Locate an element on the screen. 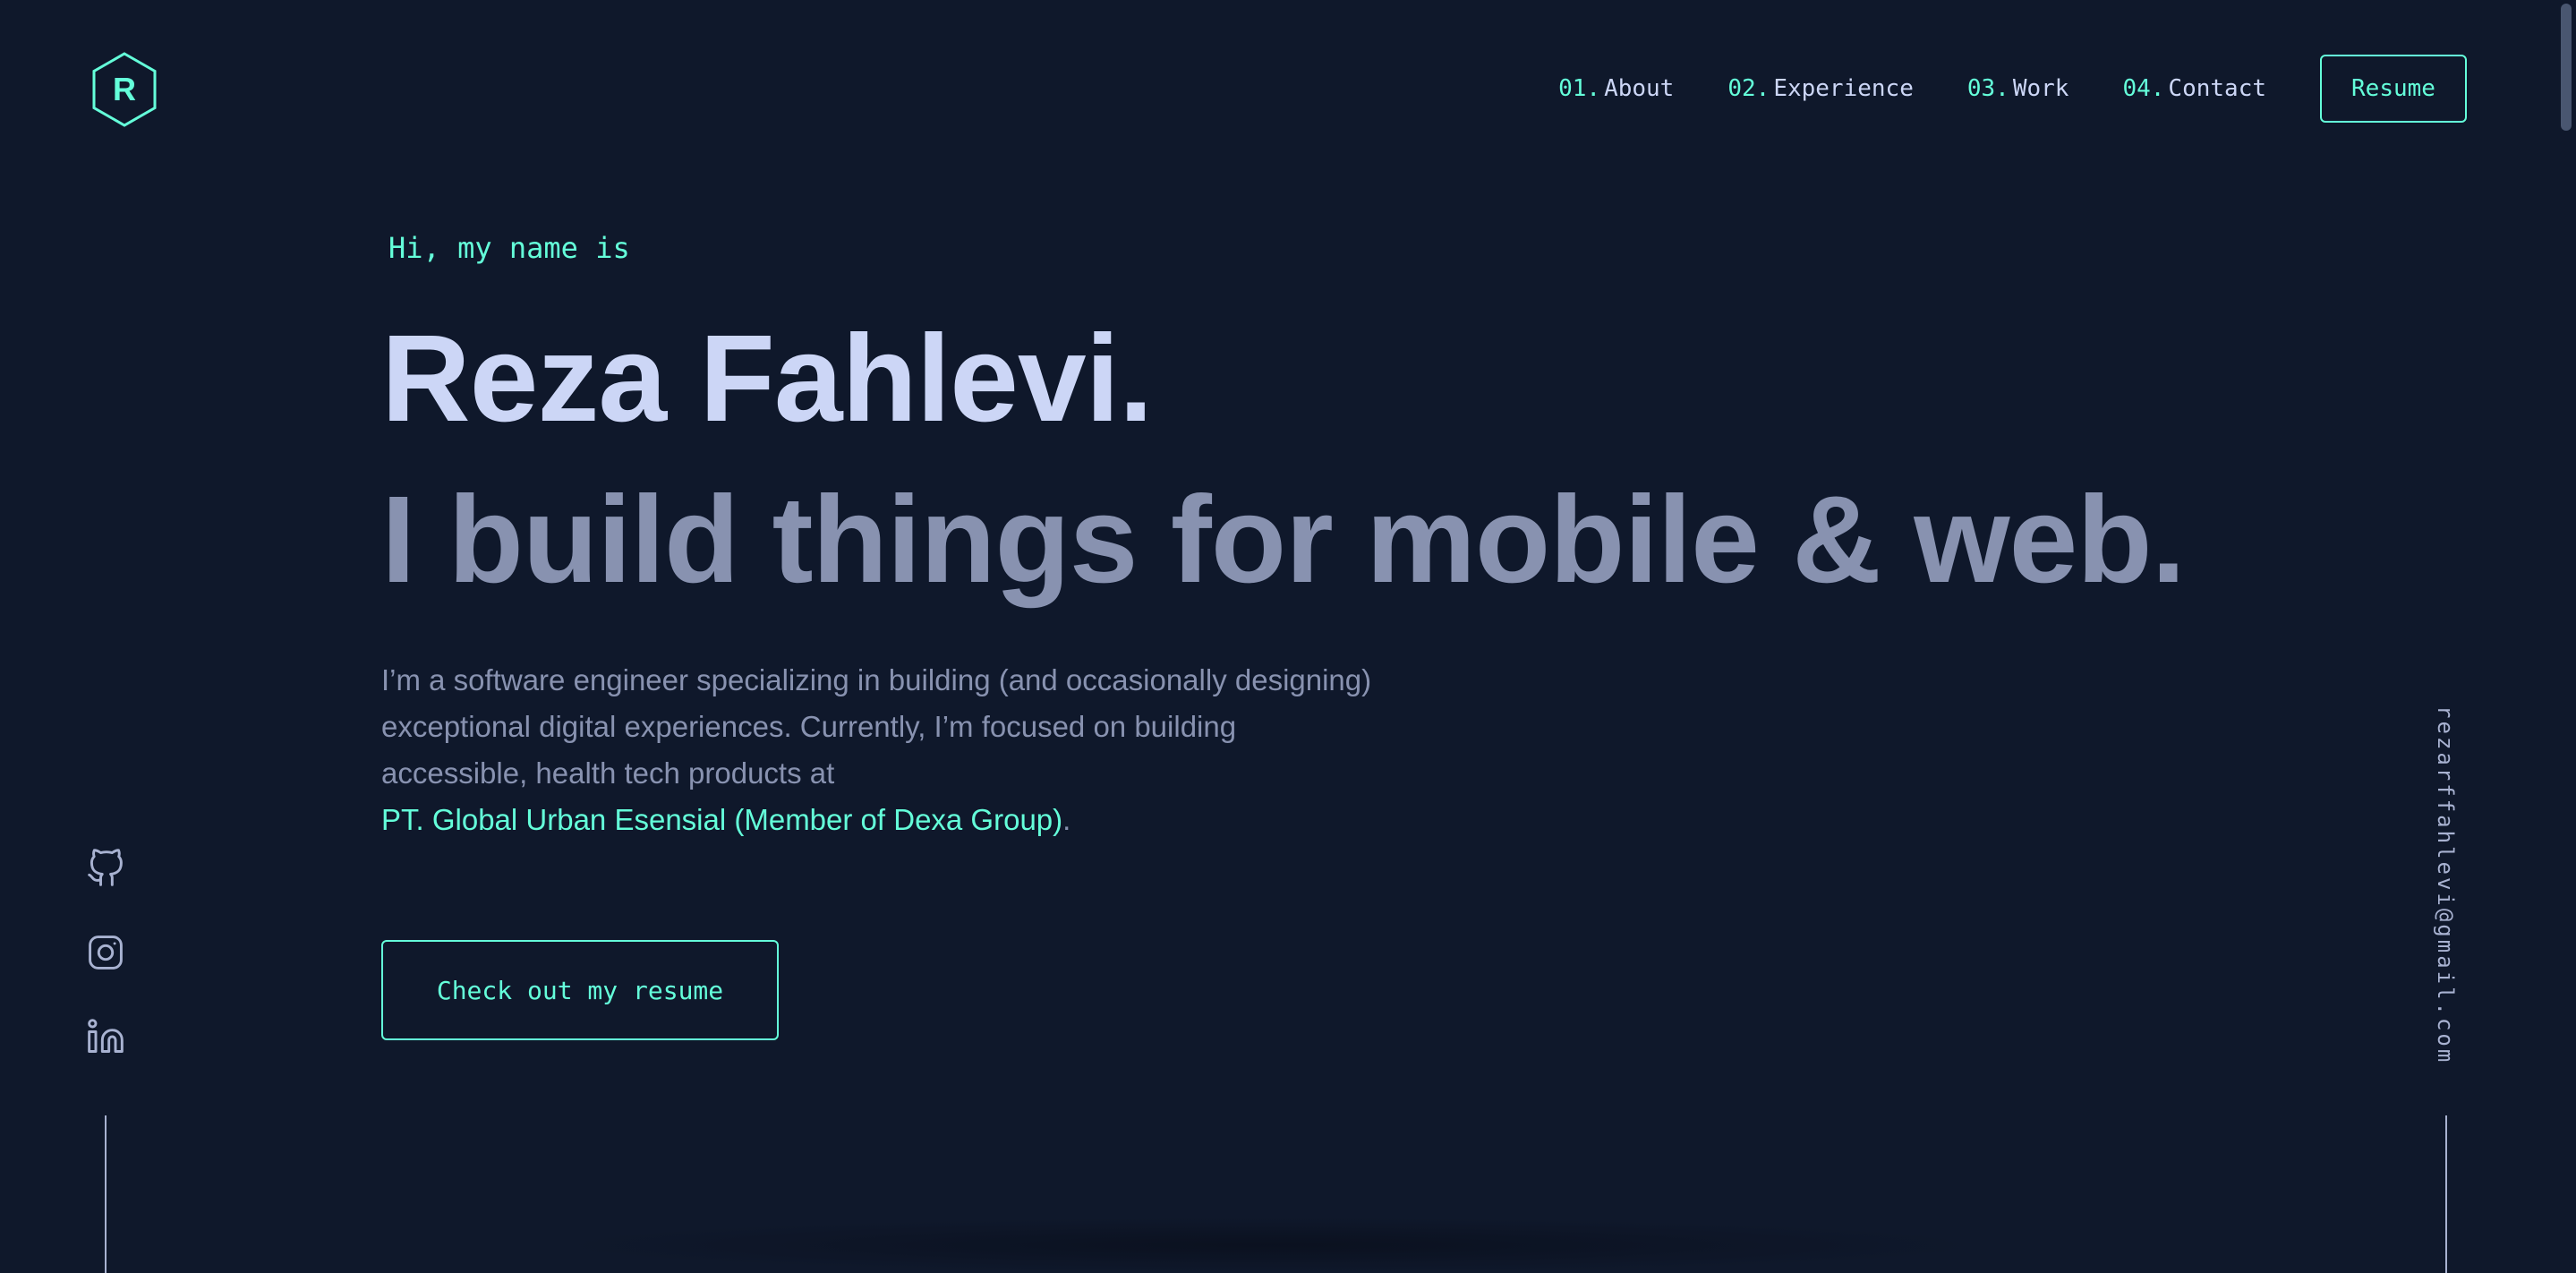 The image size is (2576, 1273). email-link: rezarffahlevi@gmail.com is located at coordinates (2445, 884).